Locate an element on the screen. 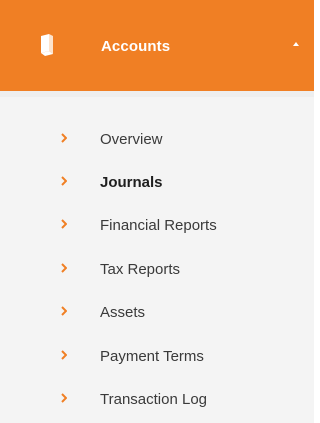 The width and height of the screenshot is (320, 423). menu-item-overview: Overview is located at coordinates (157, 140).